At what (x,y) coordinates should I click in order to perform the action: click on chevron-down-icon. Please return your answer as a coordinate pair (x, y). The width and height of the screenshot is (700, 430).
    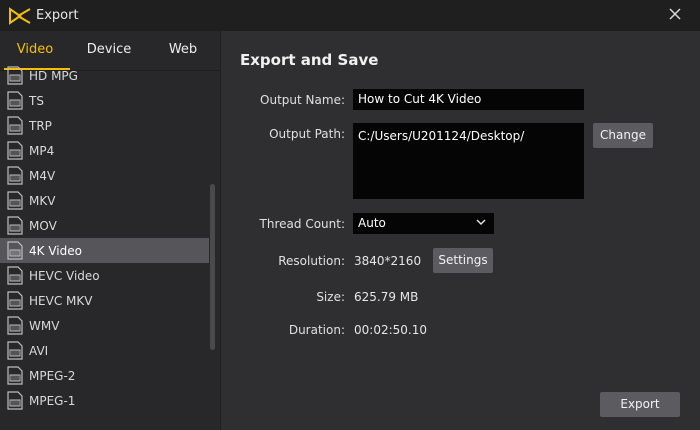
    Looking at the image, I should click on (481, 222).